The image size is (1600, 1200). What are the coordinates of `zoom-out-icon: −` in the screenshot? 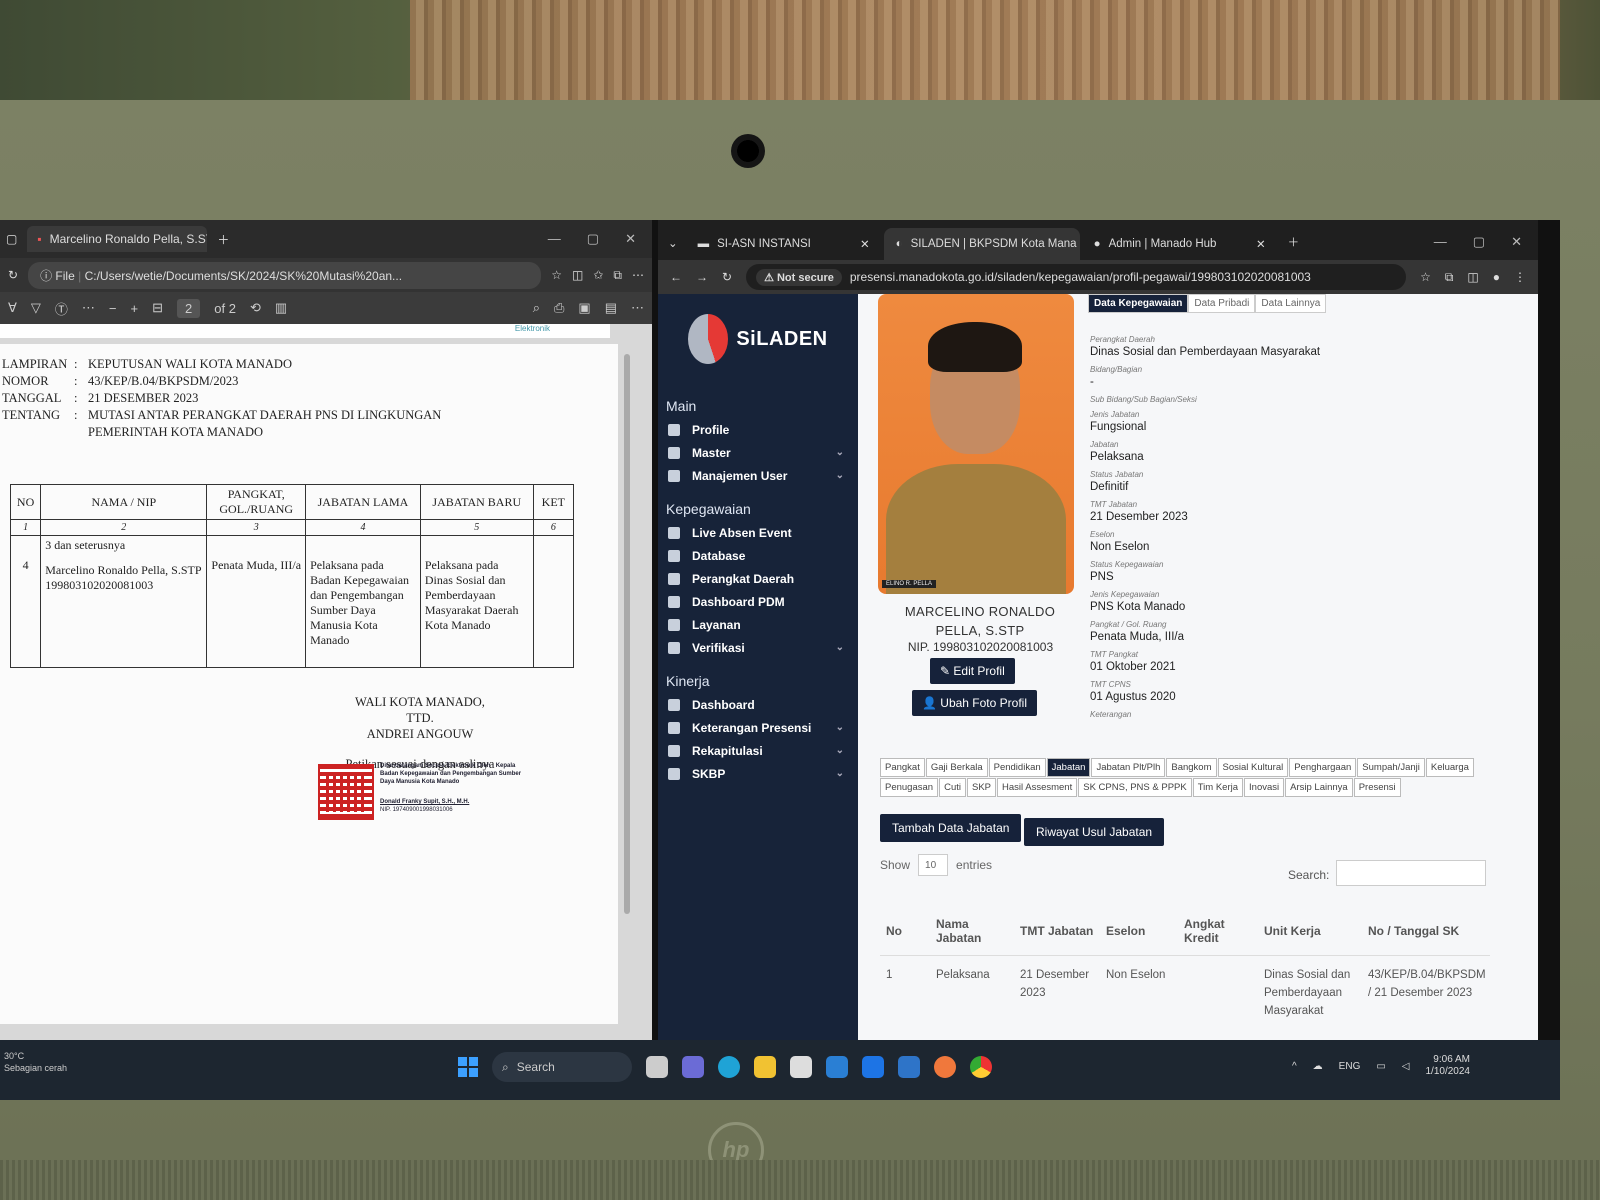 It's located at (113, 308).